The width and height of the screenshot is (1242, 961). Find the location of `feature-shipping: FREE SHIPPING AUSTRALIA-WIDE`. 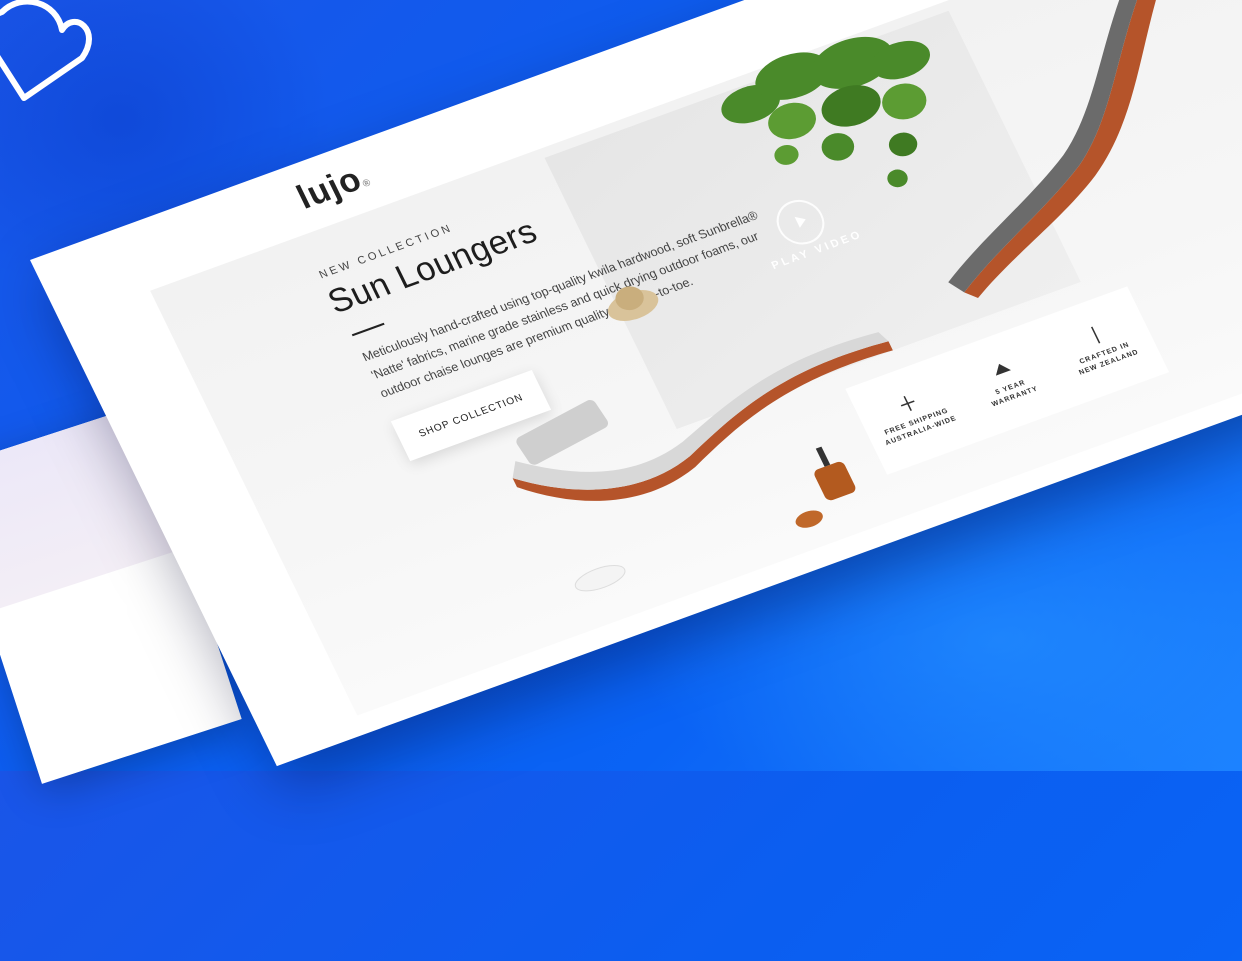

feature-shipping: FREE SHIPPING AUSTRALIA-WIDE is located at coordinates (913, 415).